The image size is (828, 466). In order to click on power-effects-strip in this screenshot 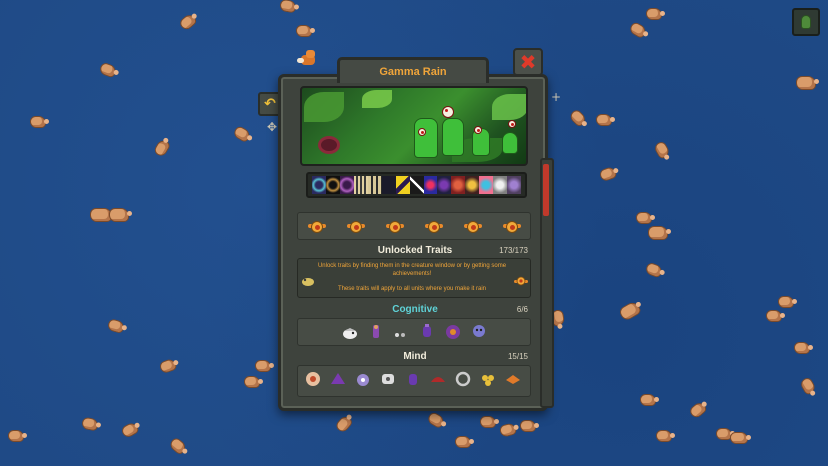, I will do `click(416, 185)`.